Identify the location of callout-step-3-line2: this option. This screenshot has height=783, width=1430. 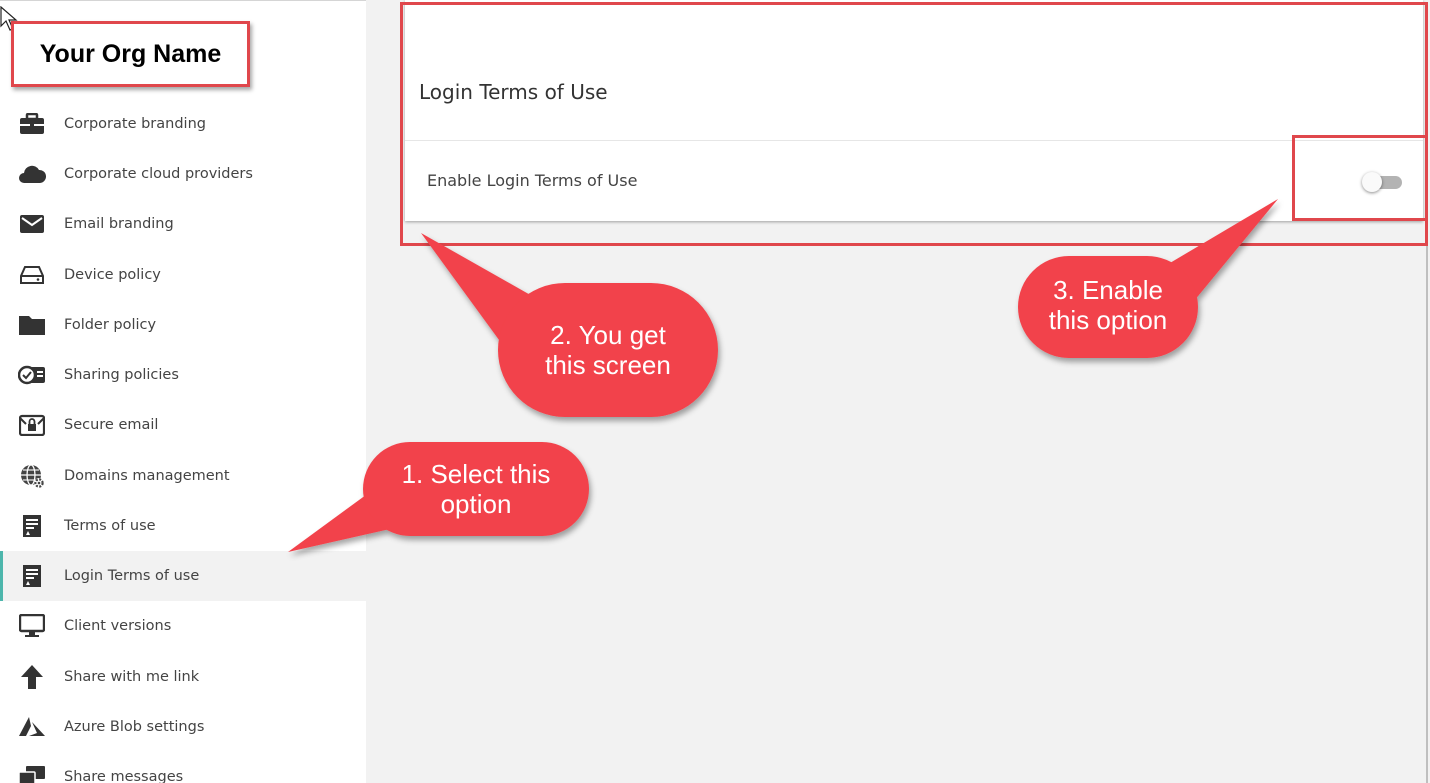
(1108, 320).